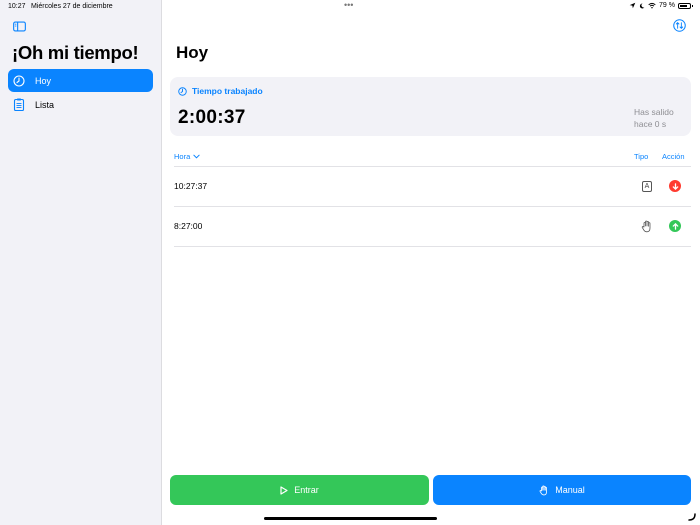  I want to click on worked-time-label: Tiempo trabajado, so click(220, 91).